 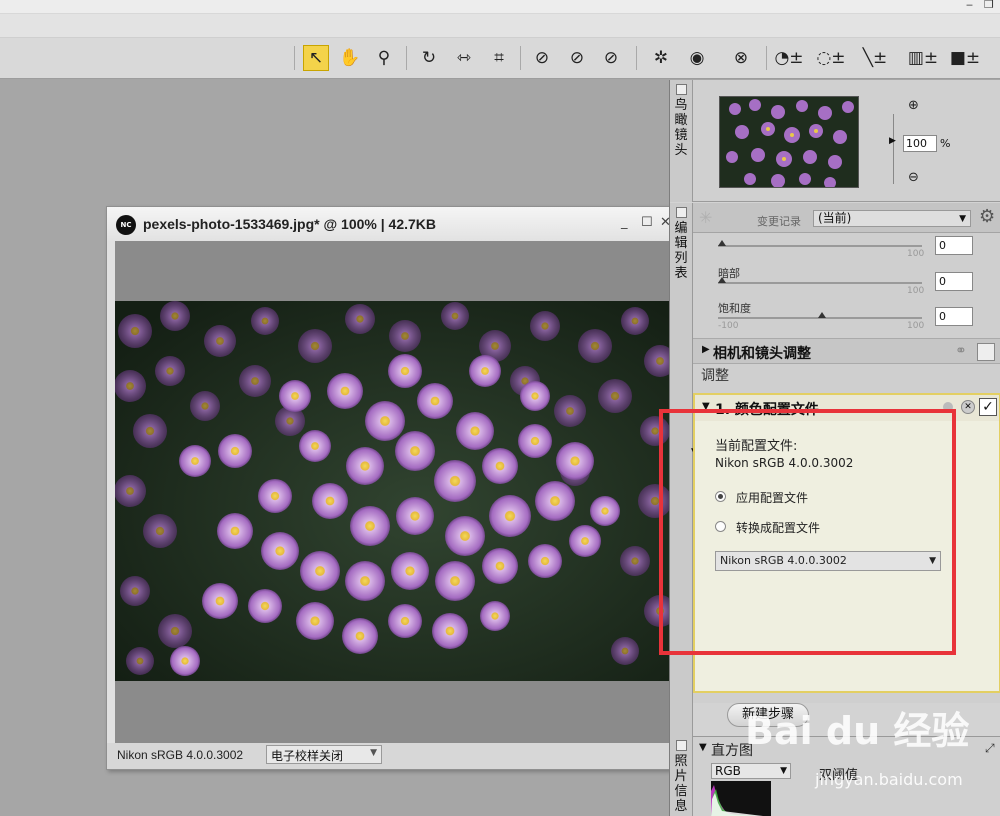 I want to click on slider-min: -100, so click(x=728, y=326).